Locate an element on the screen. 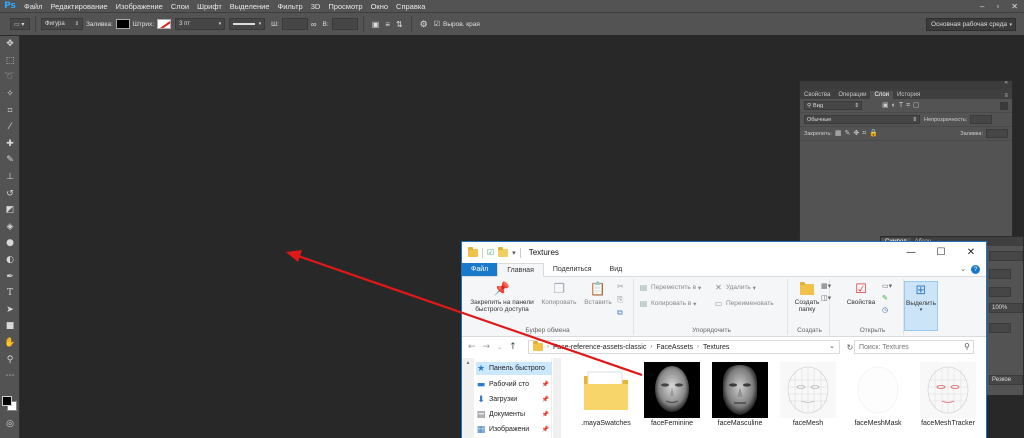 The image size is (1024, 438). minimize-icon: – is located at coordinates (982, 6).